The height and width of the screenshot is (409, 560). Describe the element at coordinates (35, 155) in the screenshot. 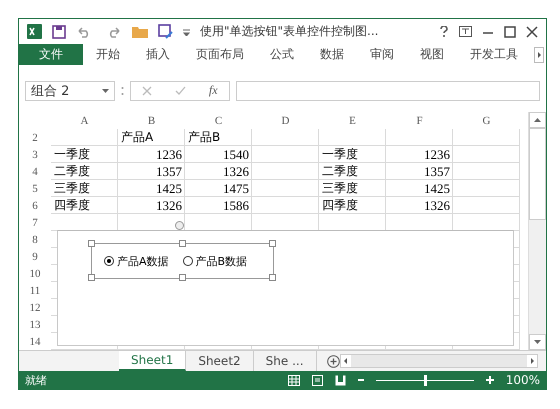

I see `row-header: 3` at that location.